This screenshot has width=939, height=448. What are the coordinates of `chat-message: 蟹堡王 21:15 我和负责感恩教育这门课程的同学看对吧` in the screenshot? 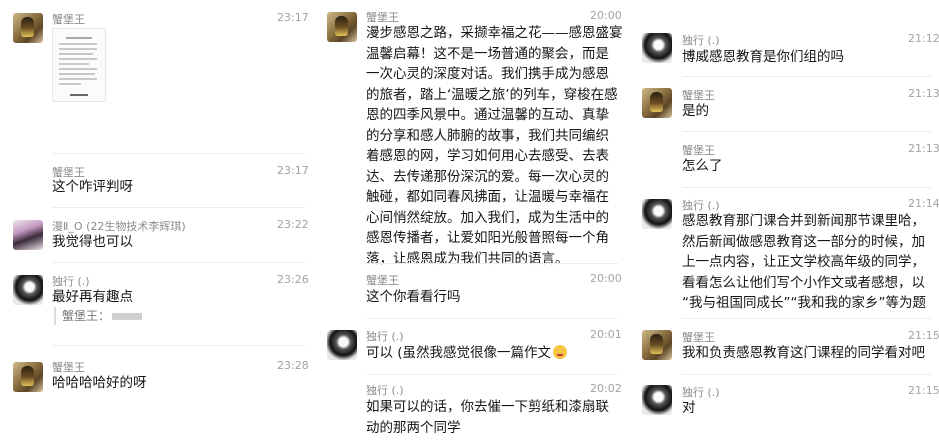 It's located at (783, 348).